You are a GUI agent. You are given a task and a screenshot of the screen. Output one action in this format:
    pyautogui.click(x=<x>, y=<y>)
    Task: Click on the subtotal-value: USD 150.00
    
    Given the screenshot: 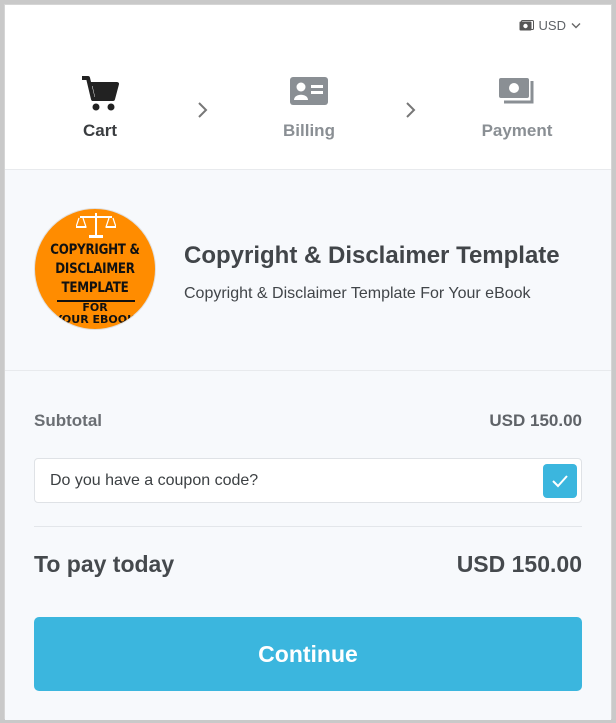 What is the action you would take?
    pyautogui.click(x=535, y=420)
    